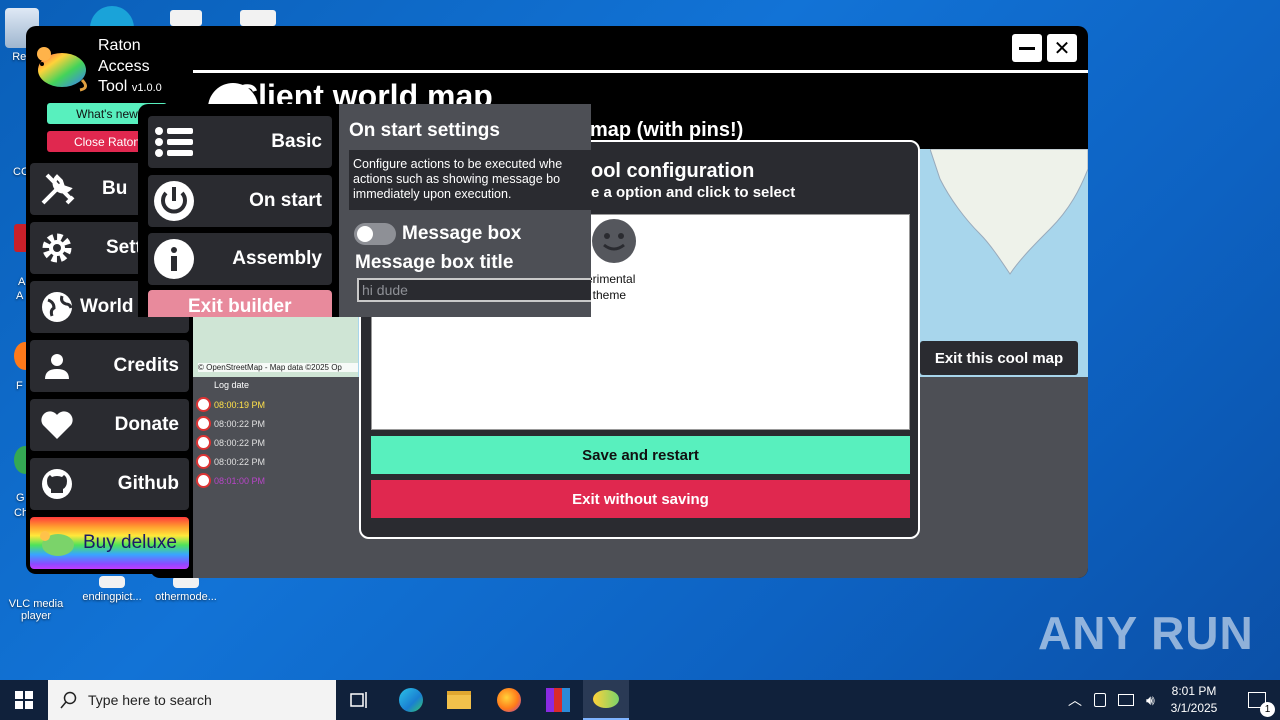 The height and width of the screenshot is (720, 1280). I want to click on title-divider, so click(640, 71).